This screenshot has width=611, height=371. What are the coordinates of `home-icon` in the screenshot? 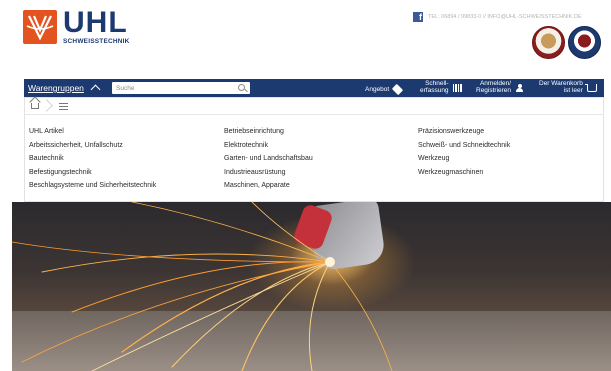 It's located at (35, 106).